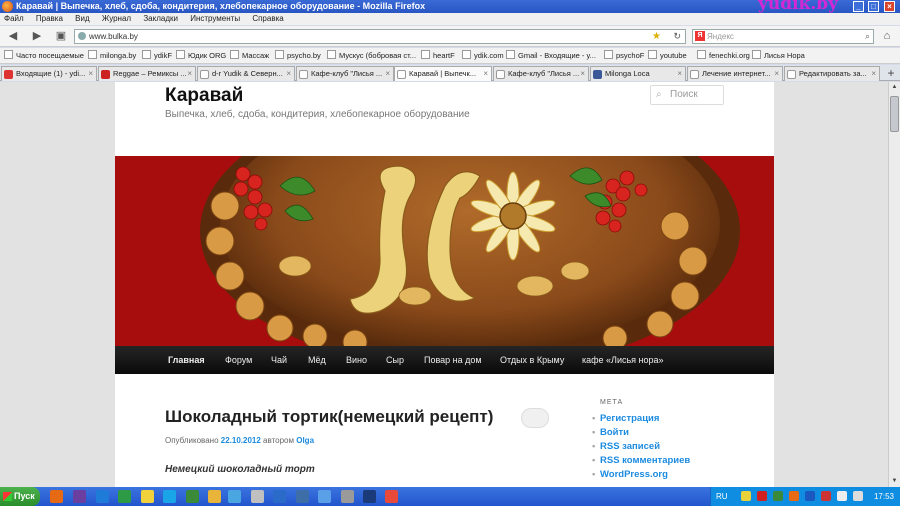 Image resolution: width=900 pixels, height=506 pixels. What do you see at coordinates (641, 475) in the screenshot?
I see `link-wordpress-org: WordPress.org` at bounding box center [641, 475].